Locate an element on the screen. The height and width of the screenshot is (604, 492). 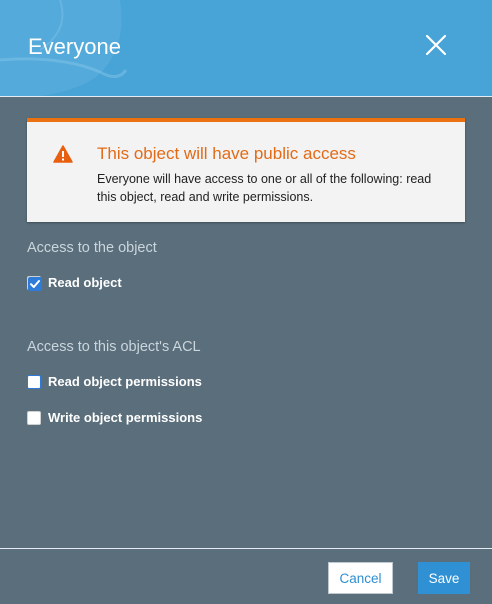
write-permissions-checkbox is located at coordinates (34, 417).